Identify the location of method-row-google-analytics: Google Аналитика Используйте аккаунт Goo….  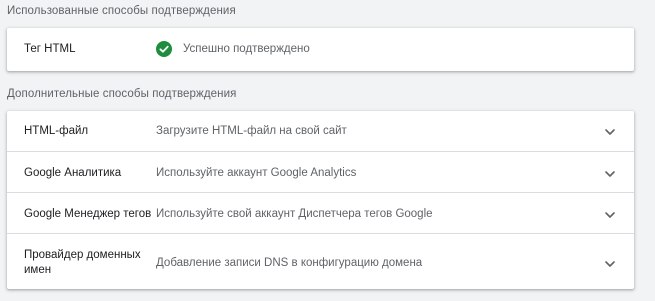
(320, 172).